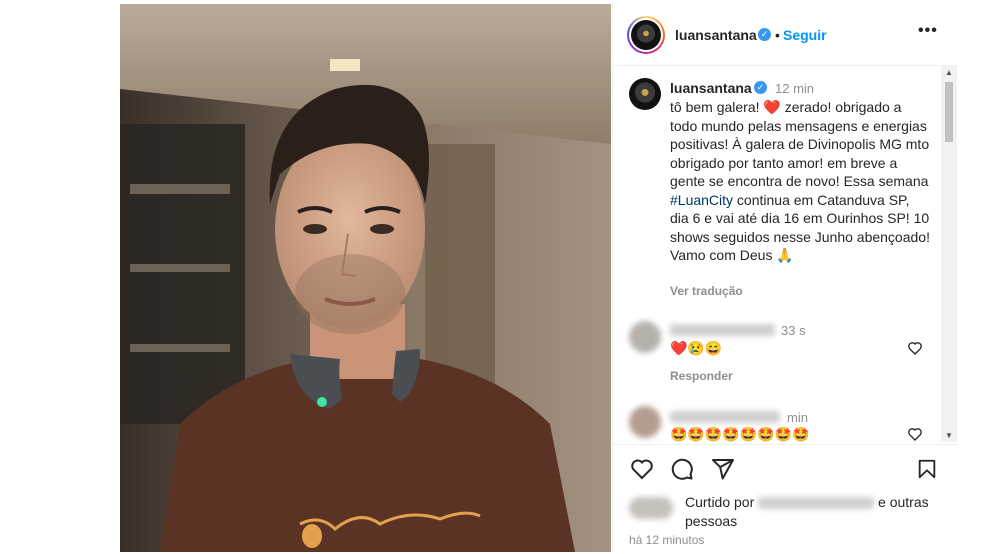 This screenshot has height=554, width=984. I want to click on reply-button: Responder, so click(701, 376).